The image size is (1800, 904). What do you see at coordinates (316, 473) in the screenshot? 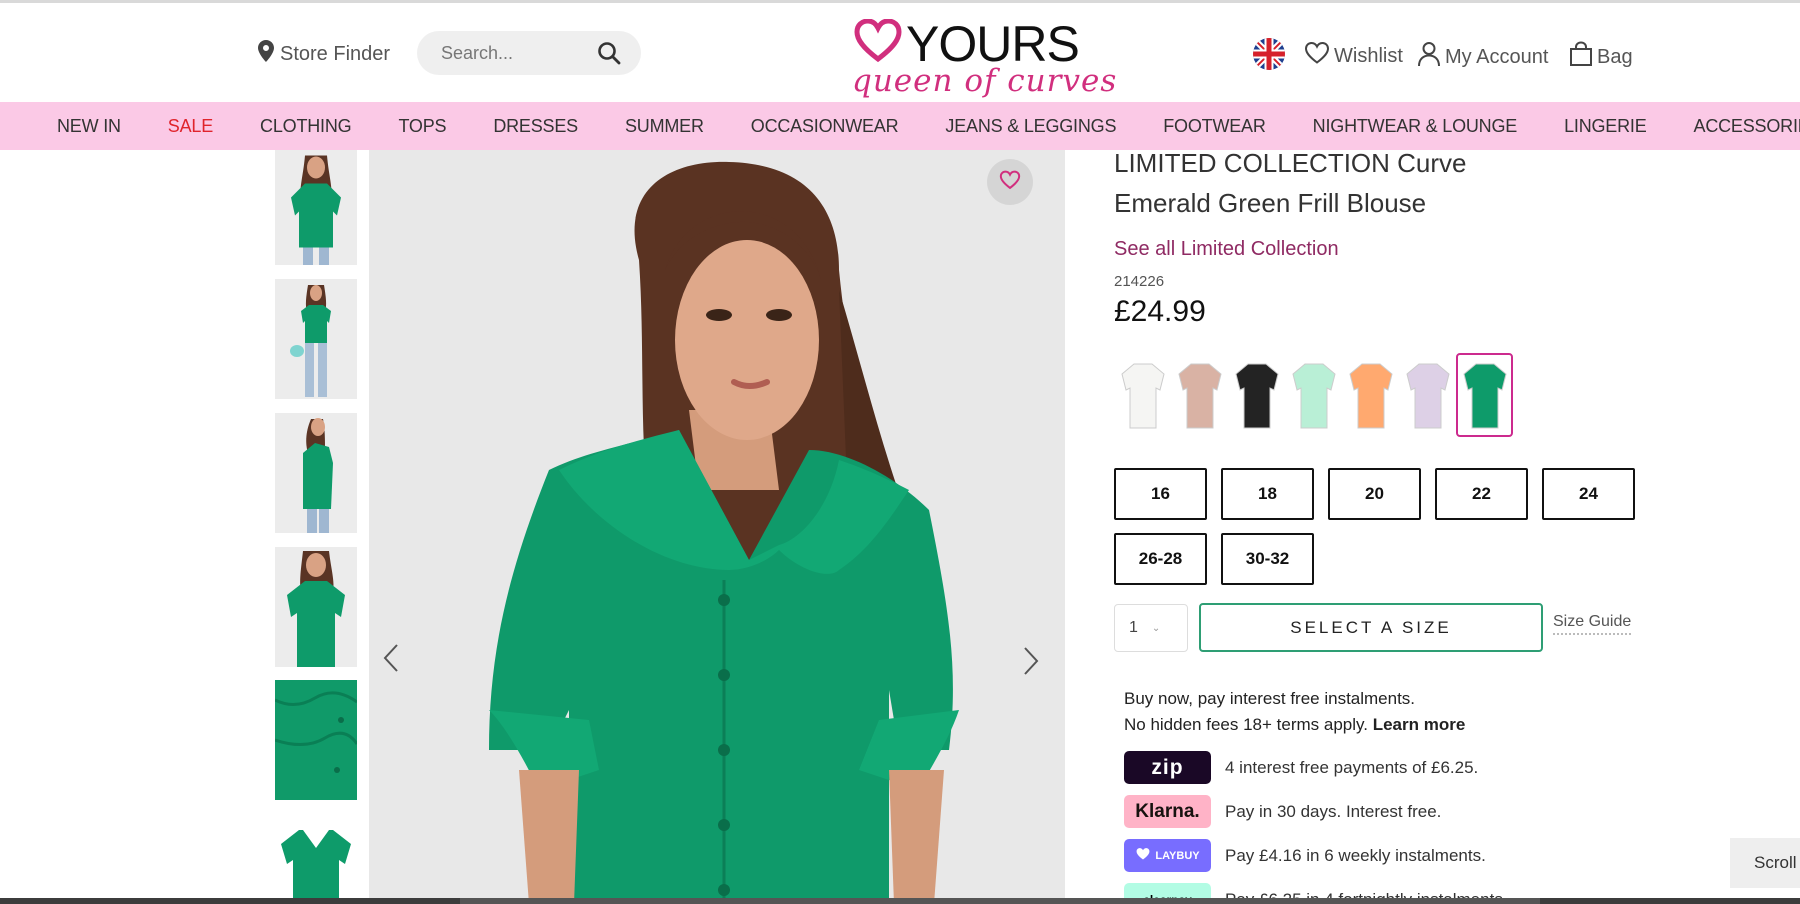
I see `product-thumbnail-side` at bounding box center [316, 473].